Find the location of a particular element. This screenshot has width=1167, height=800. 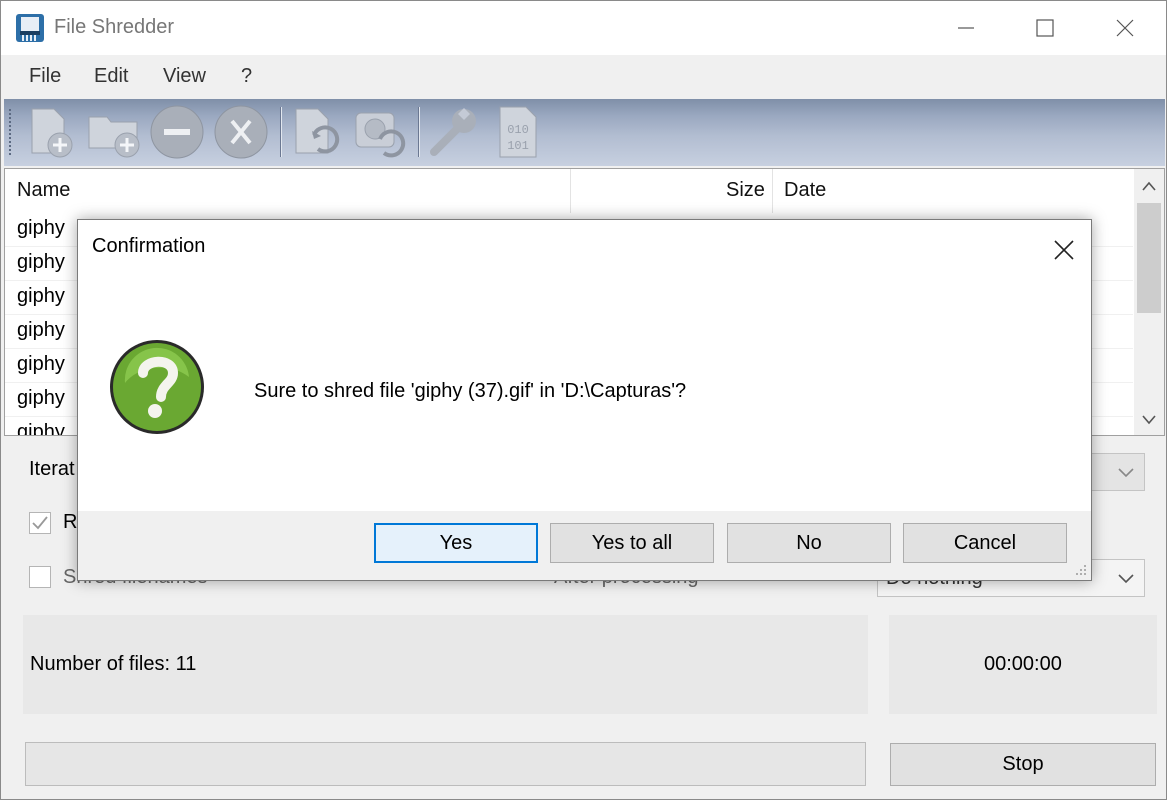

question-icon is located at coordinates (157, 387).